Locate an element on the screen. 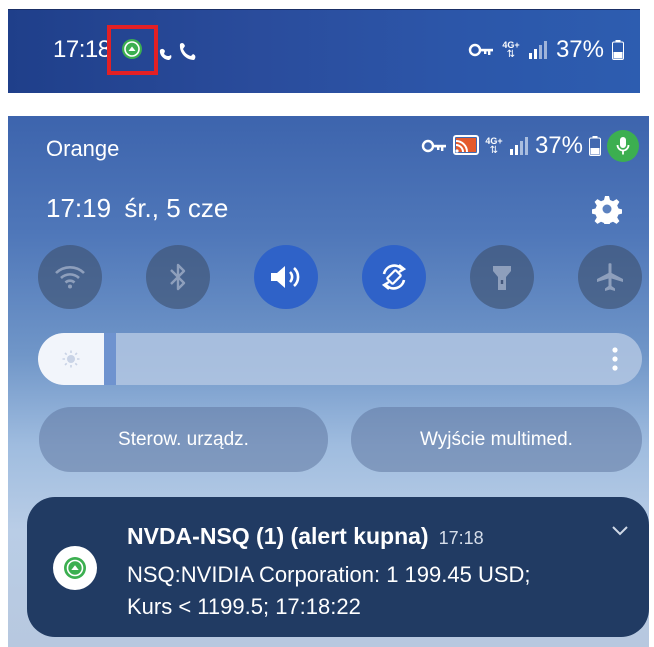 Image resolution: width=654 pixels, height=647 pixels. brightness-sun-icon is located at coordinates (71, 359).